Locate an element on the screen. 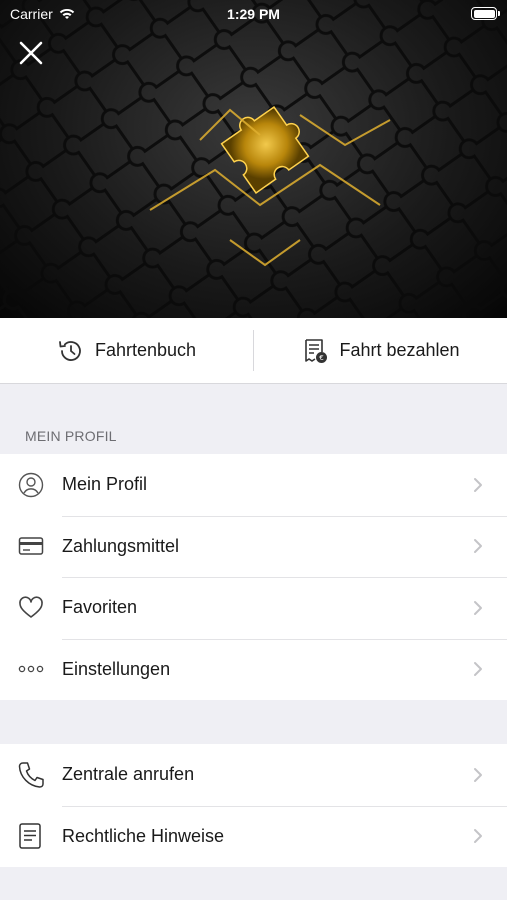  more-dots-icon-wrap is located at coordinates (31, 669).